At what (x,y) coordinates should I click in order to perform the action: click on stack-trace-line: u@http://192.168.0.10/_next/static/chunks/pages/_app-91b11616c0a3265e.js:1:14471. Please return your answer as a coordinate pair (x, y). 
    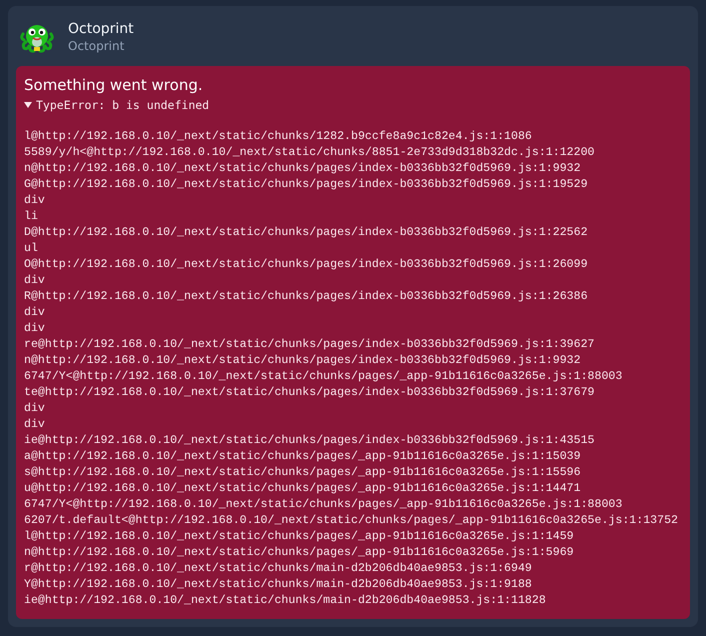
    Looking at the image, I should click on (302, 489).